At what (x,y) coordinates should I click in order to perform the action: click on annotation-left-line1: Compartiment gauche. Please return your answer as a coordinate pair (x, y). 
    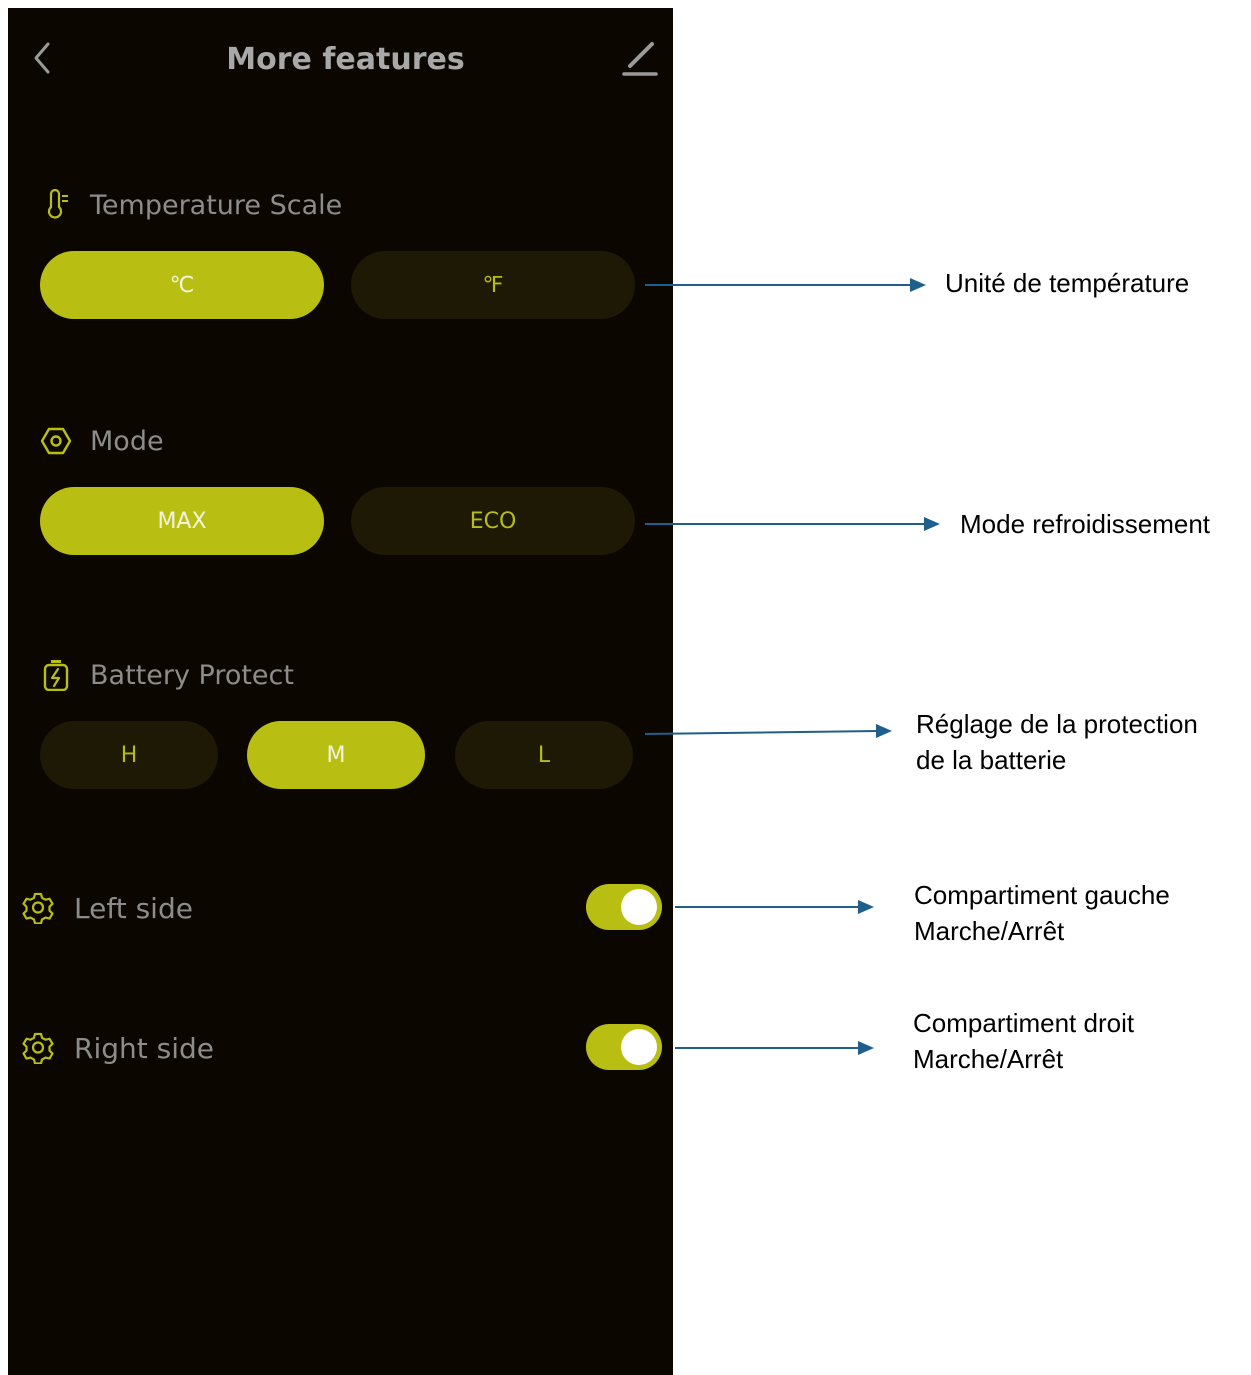
    Looking at the image, I should click on (1042, 895).